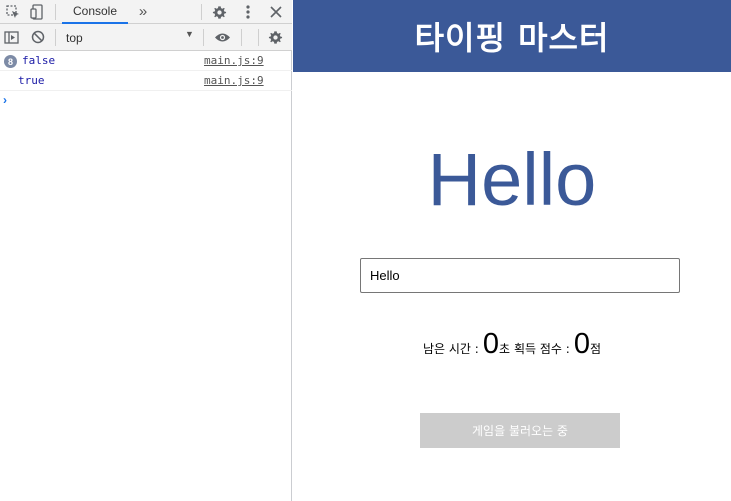 This screenshot has height=501, width=731. Describe the element at coordinates (512, 346) in the screenshot. I see `game-stats: 남은 시간 : 0 초 획득 점수 : 0 점` at that location.